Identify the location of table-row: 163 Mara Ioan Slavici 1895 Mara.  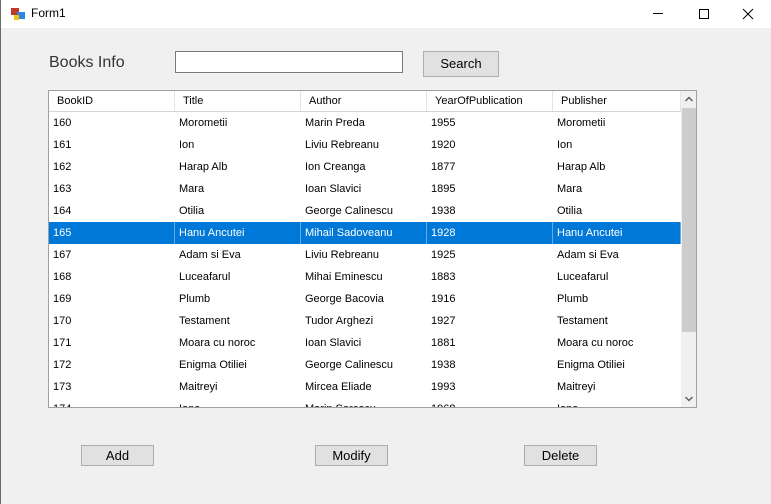
(365, 189).